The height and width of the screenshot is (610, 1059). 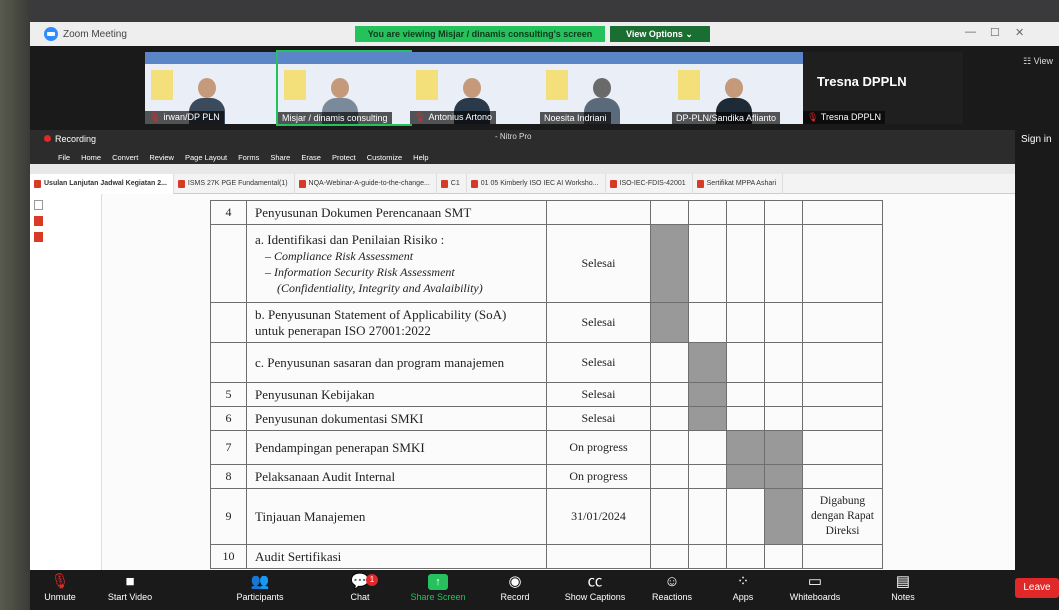 I want to click on unmute-button: 🎙 Unmute, so click(x=60, y=588).